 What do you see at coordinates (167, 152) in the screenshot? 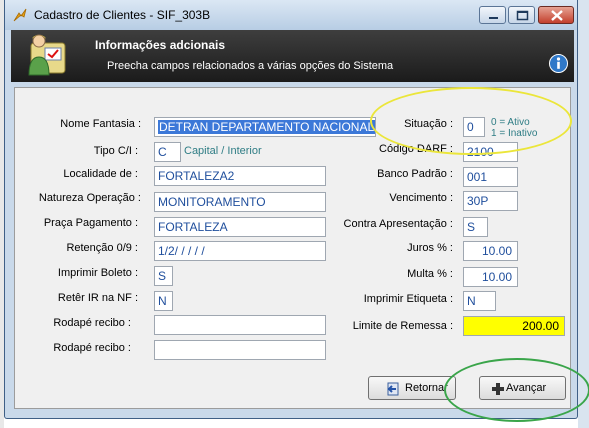
I see `tipo-ci-input: C` at bounding box center [167, 152].